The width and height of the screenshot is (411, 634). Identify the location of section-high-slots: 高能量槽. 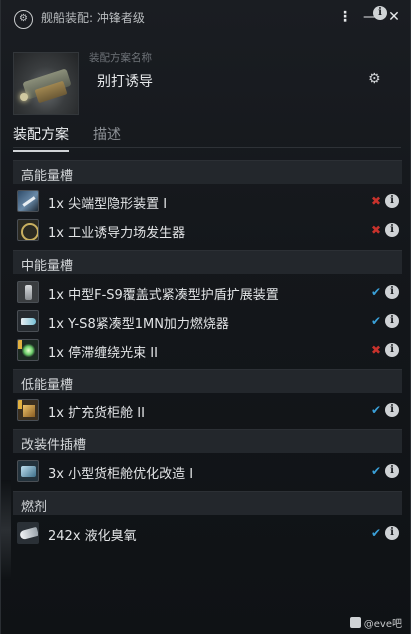
(207, 172).